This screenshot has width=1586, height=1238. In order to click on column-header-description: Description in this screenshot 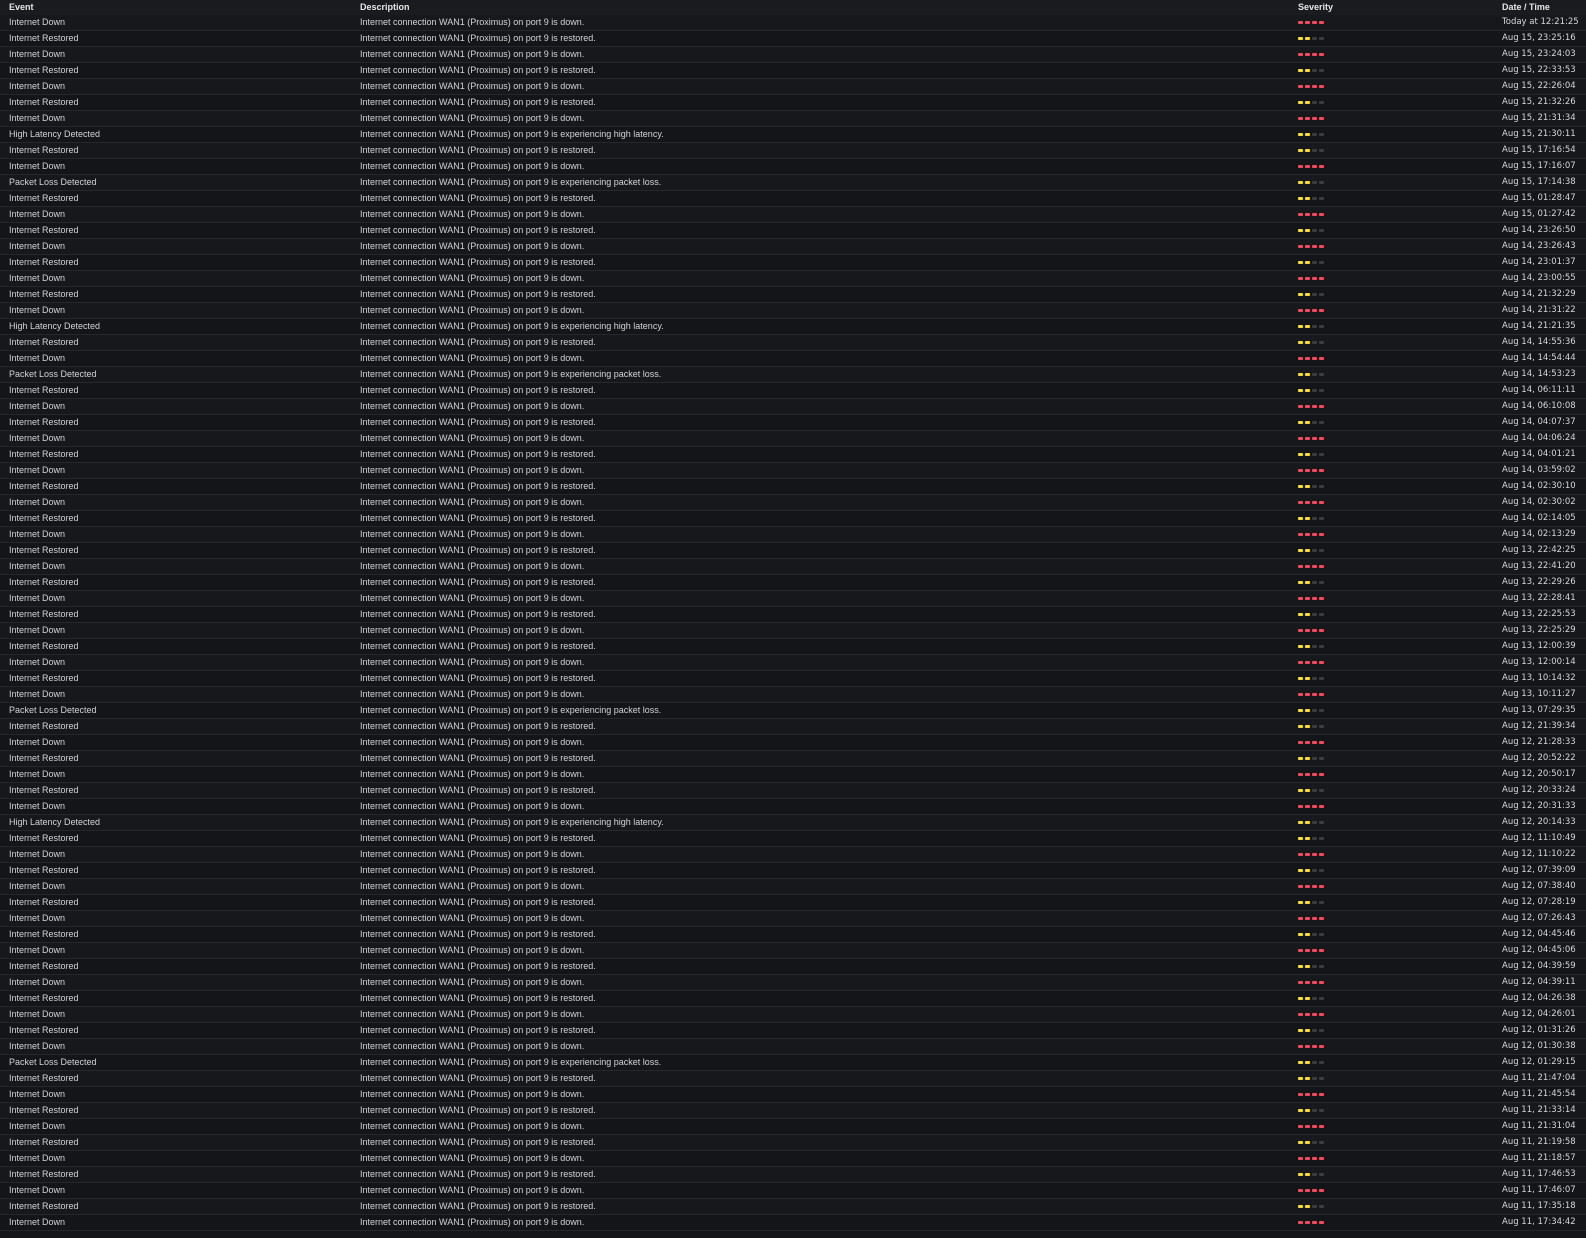, I will do `click(385, 7)`.